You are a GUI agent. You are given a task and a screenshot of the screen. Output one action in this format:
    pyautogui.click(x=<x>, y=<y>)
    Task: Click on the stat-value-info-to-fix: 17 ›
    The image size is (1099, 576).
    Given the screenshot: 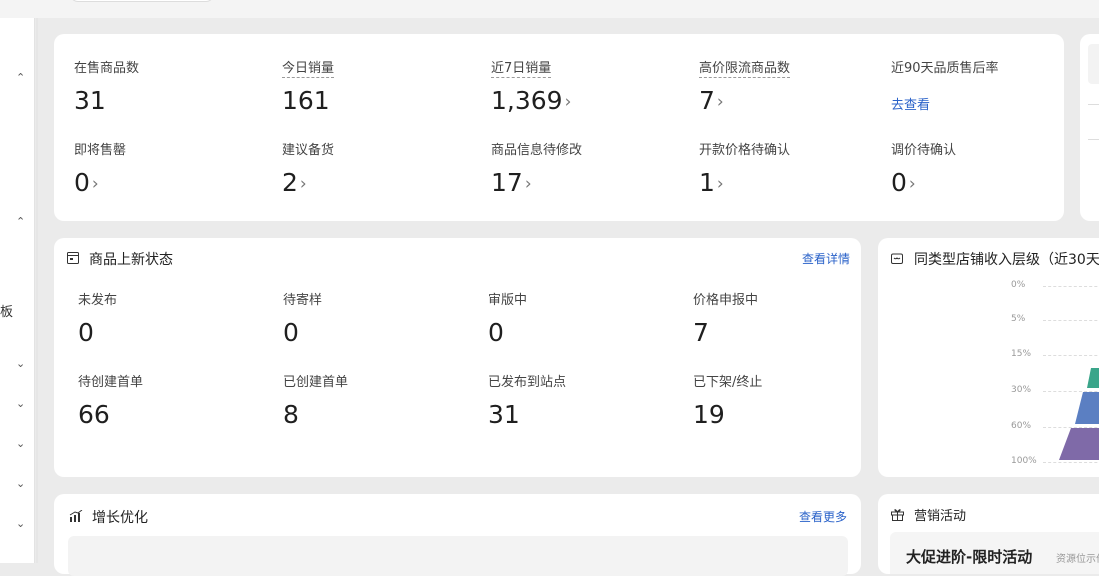 What is the action you would take?
    pyautogui.click(x=511, y=182)
    